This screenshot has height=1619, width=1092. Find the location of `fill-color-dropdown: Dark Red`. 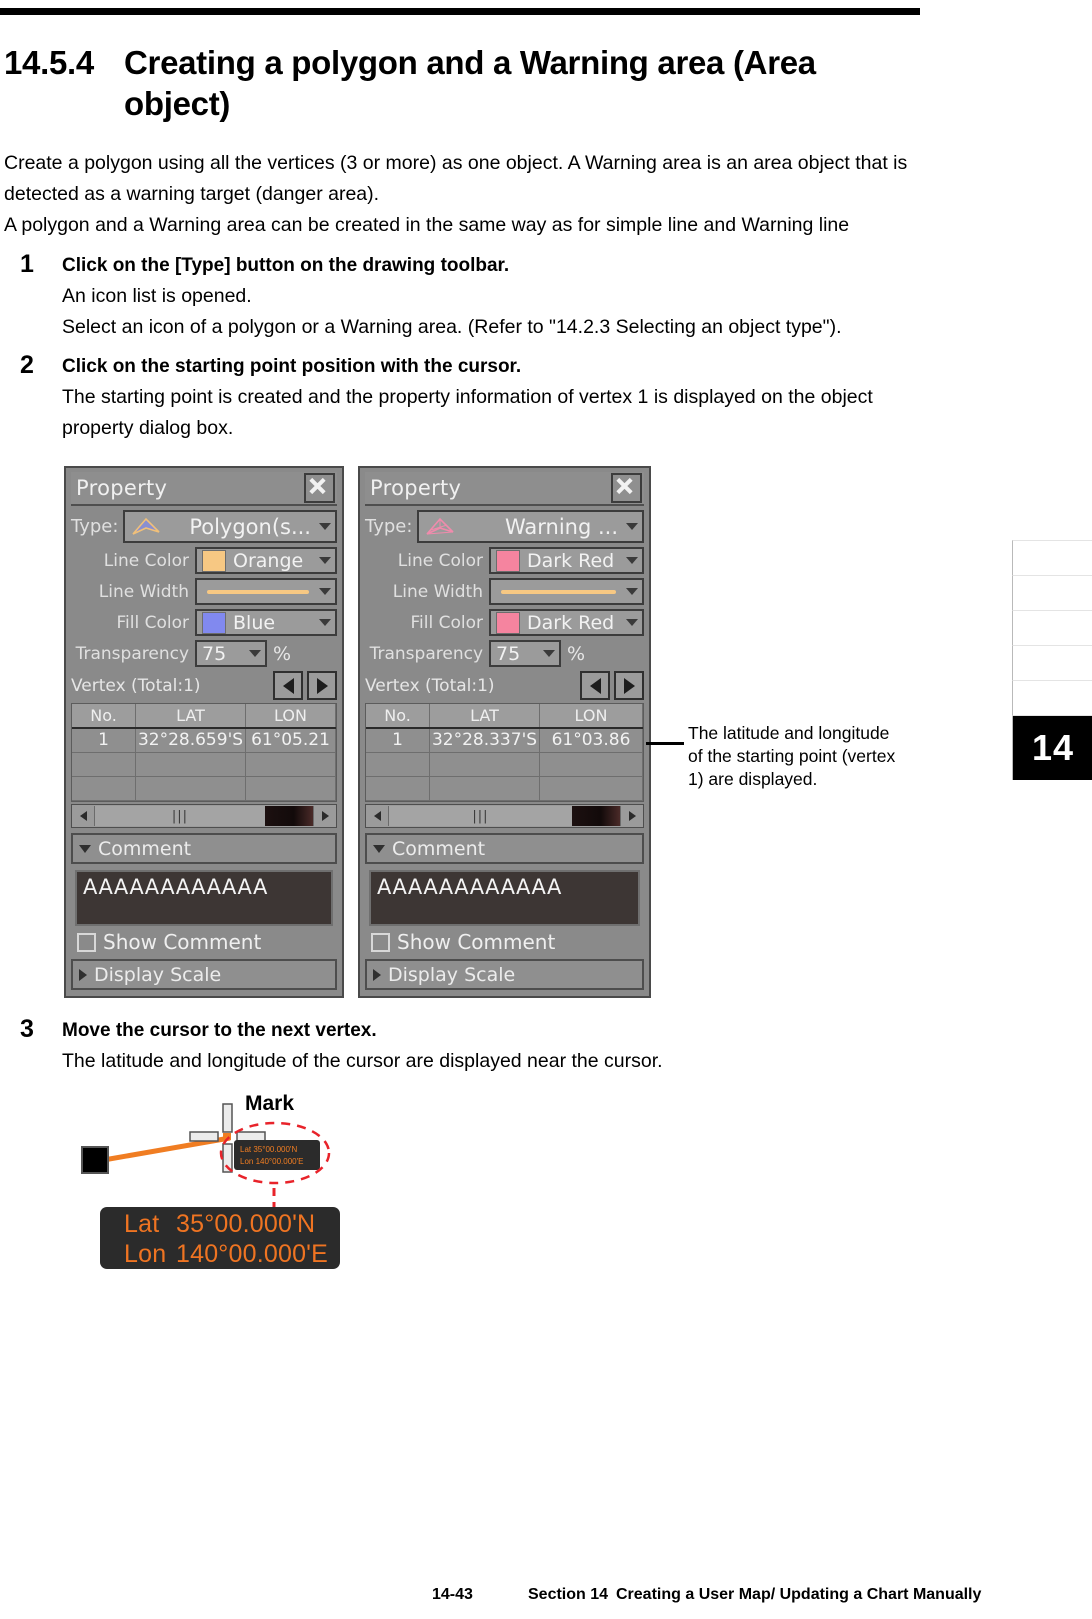

fill-color-dropdown: Dark Red is located at coordinates (566, 622).